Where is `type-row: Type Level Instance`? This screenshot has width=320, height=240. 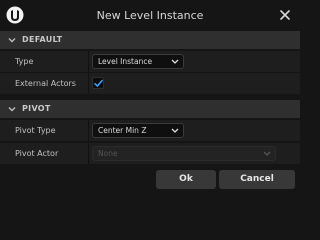 type-row: Type Level Instance is located at coordinates (150, 61).